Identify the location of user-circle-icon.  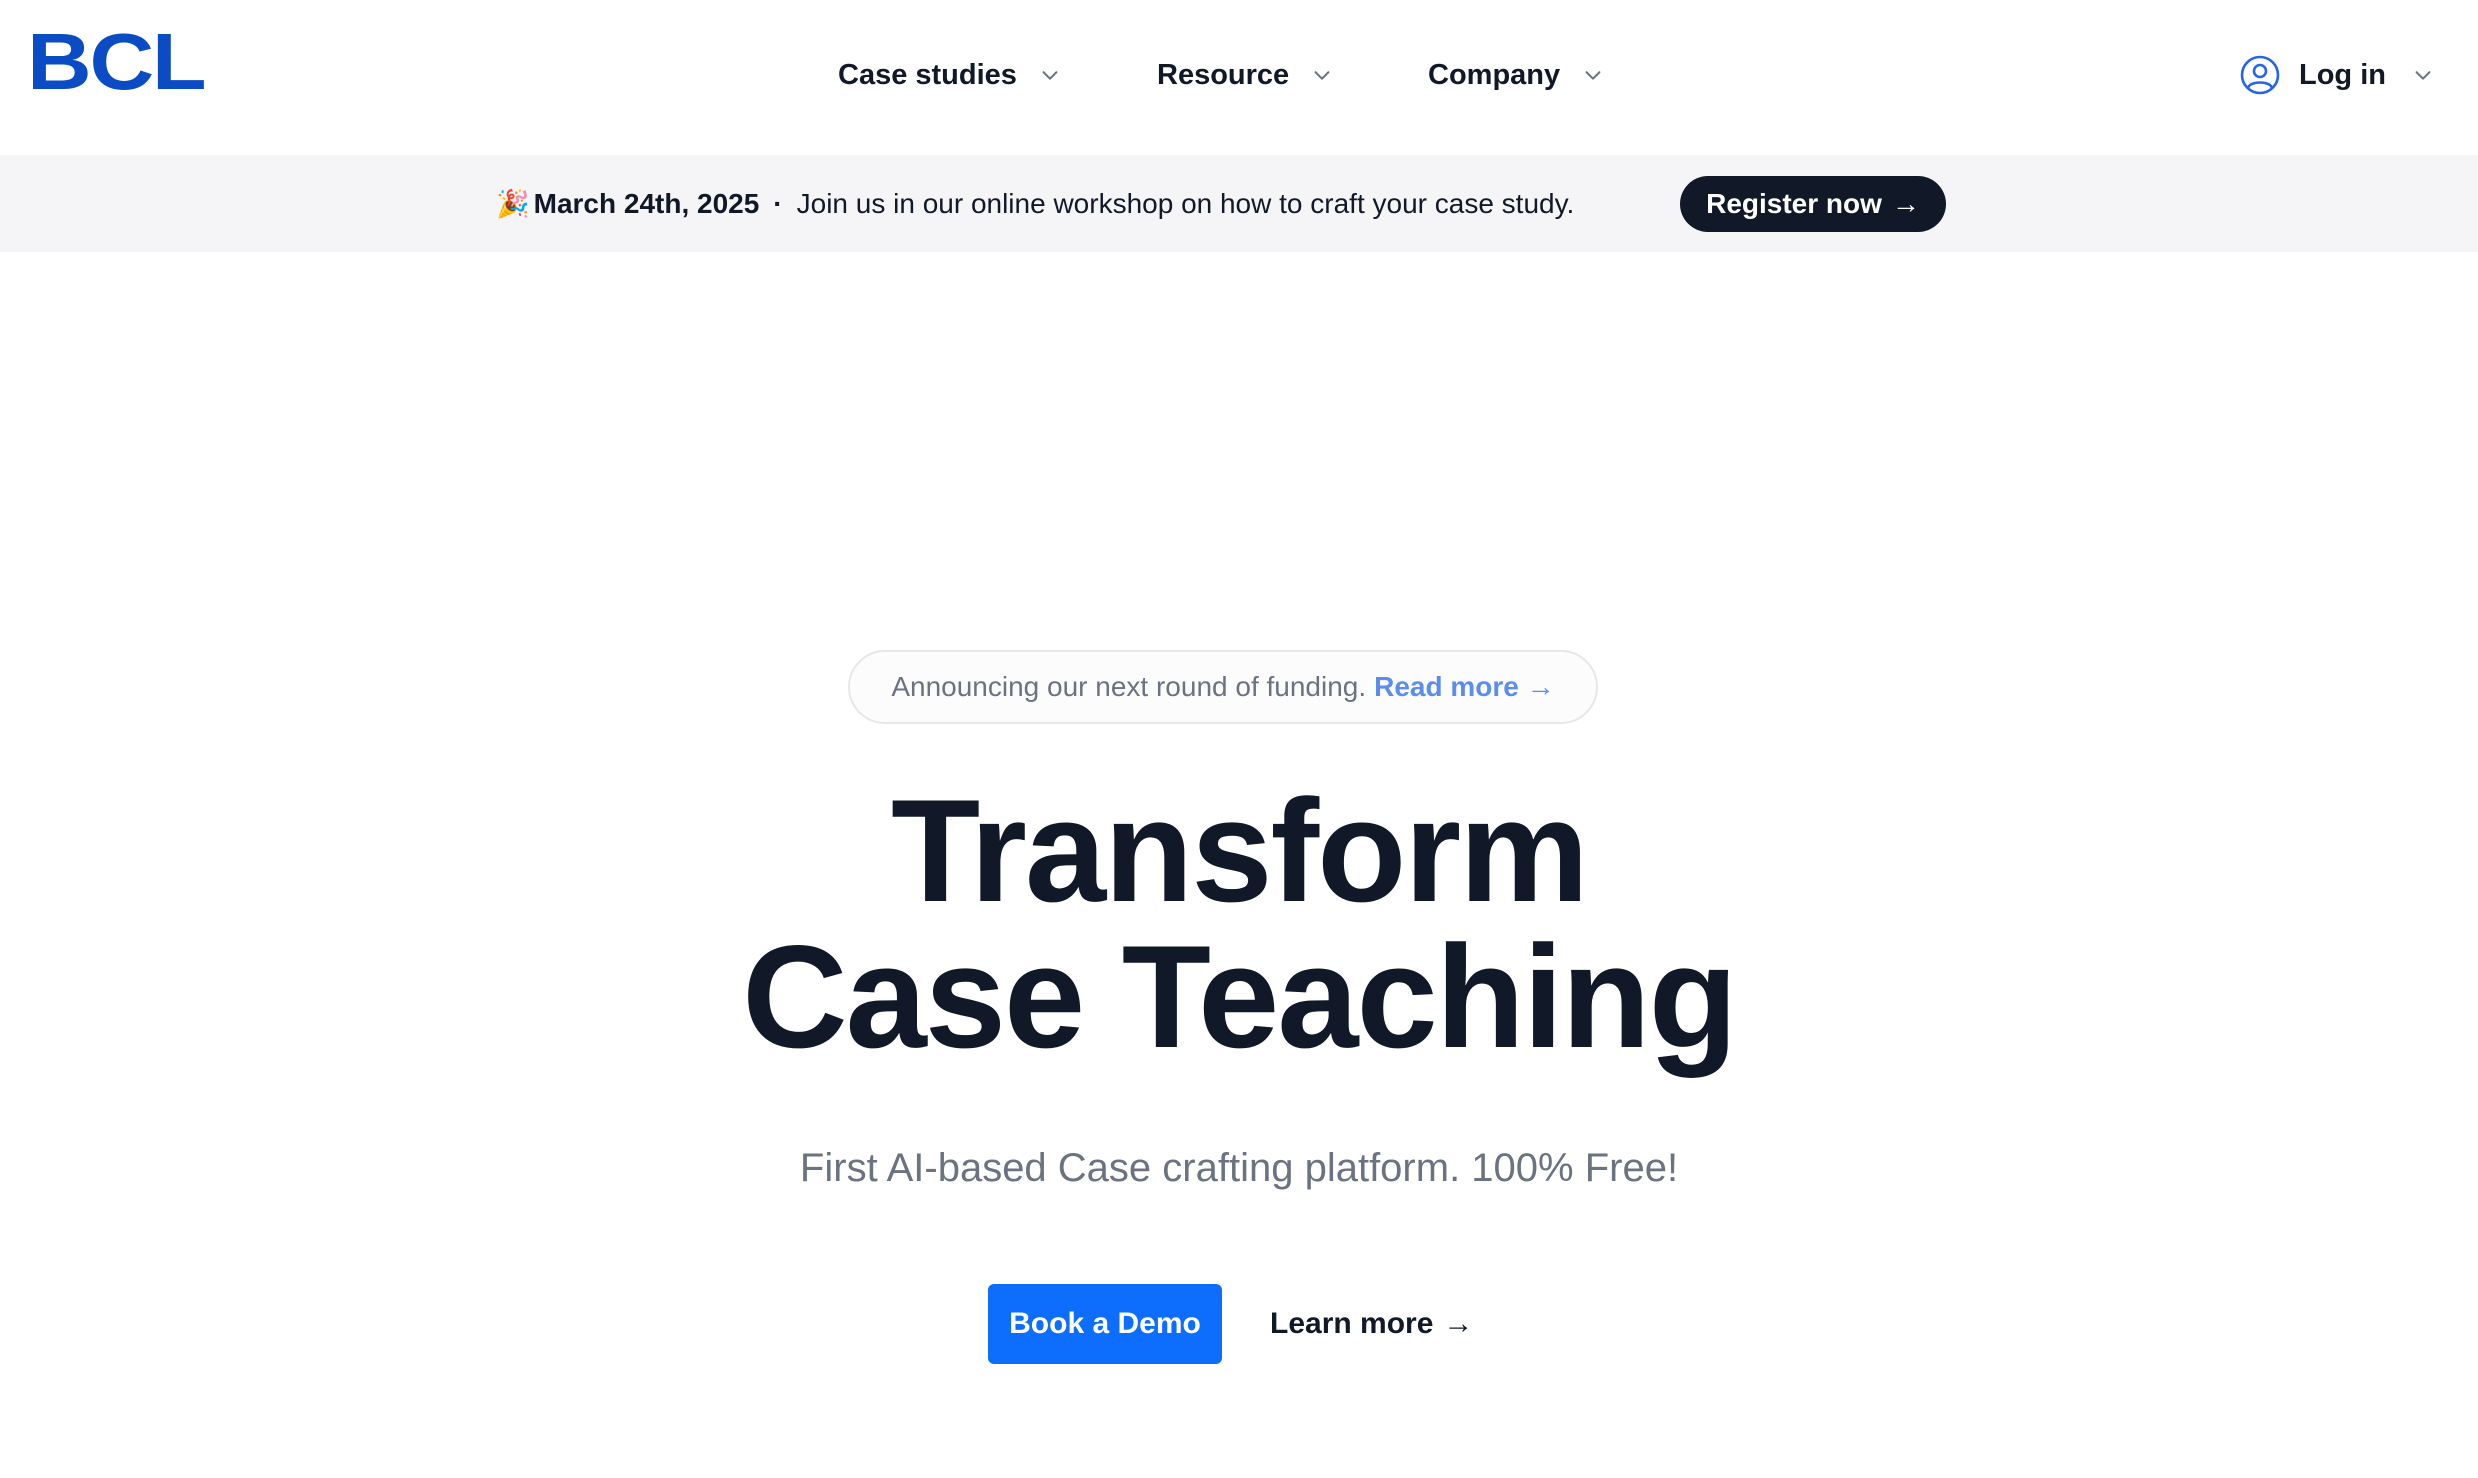
(2260, 75).